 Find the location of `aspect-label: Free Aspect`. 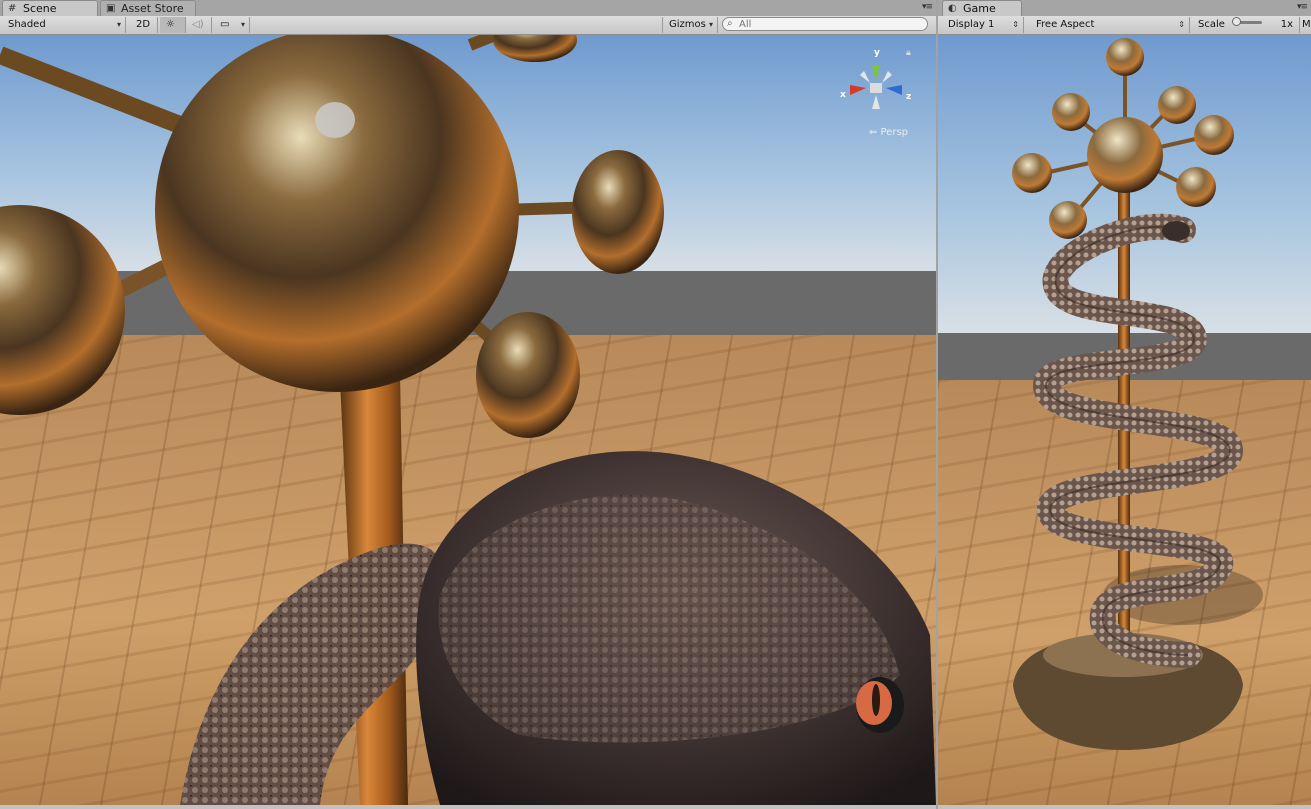

aspect-label: Free Aspect is located at coordinates (1065, 24).